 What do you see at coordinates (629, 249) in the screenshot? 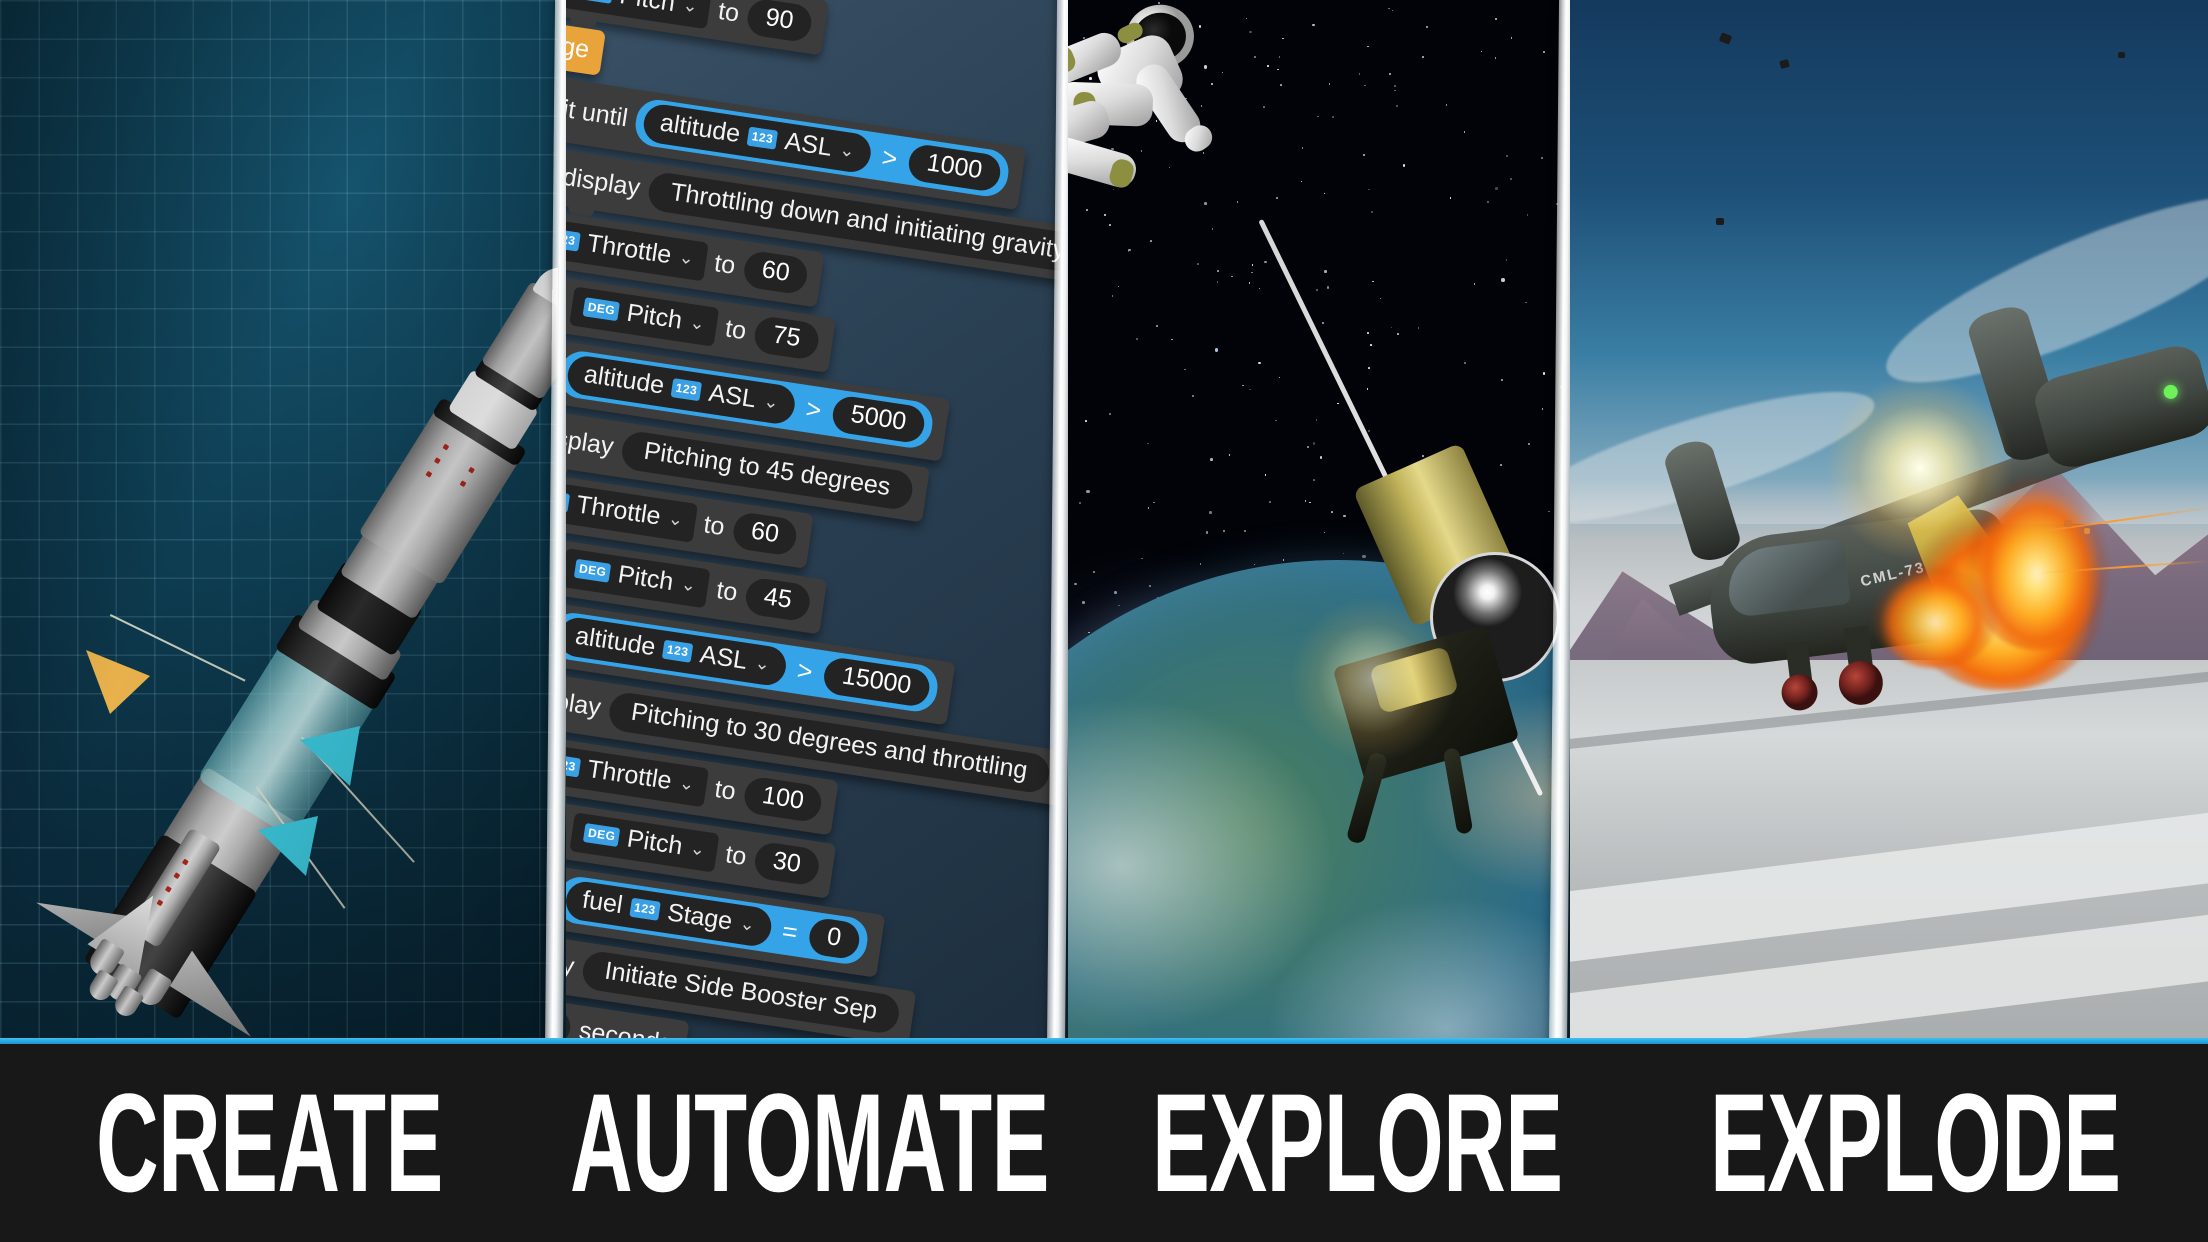
I see `dropdown-label: Throttle` at bounding box center [629, 249].